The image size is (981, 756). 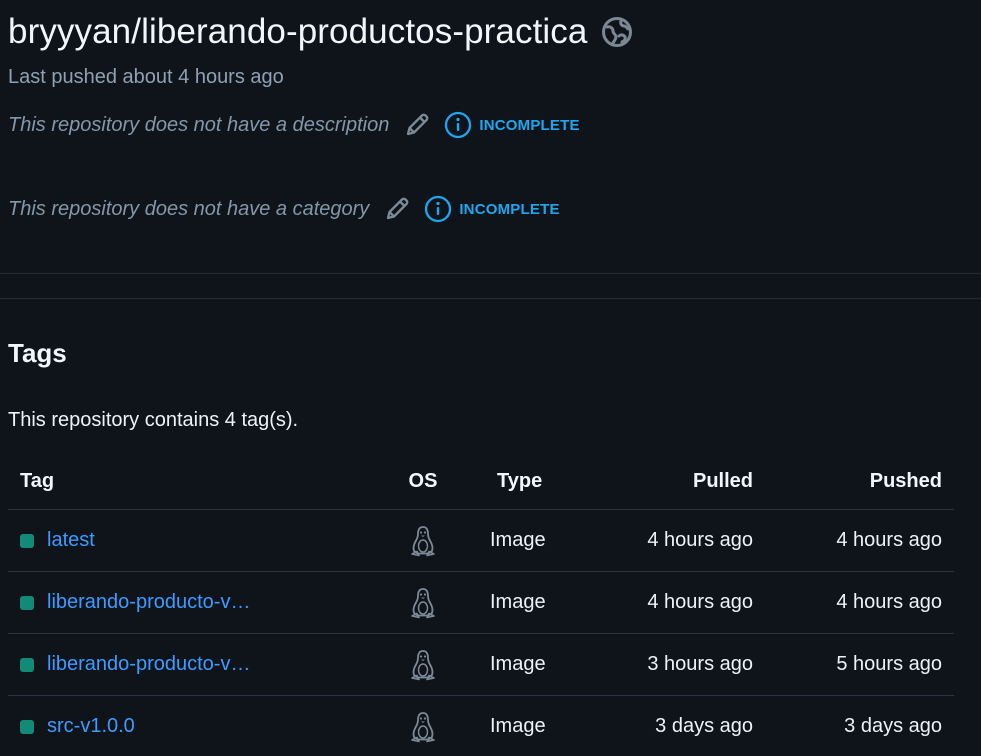 I want to click on column-header-tag: Tag, so click(x=185, y=481).